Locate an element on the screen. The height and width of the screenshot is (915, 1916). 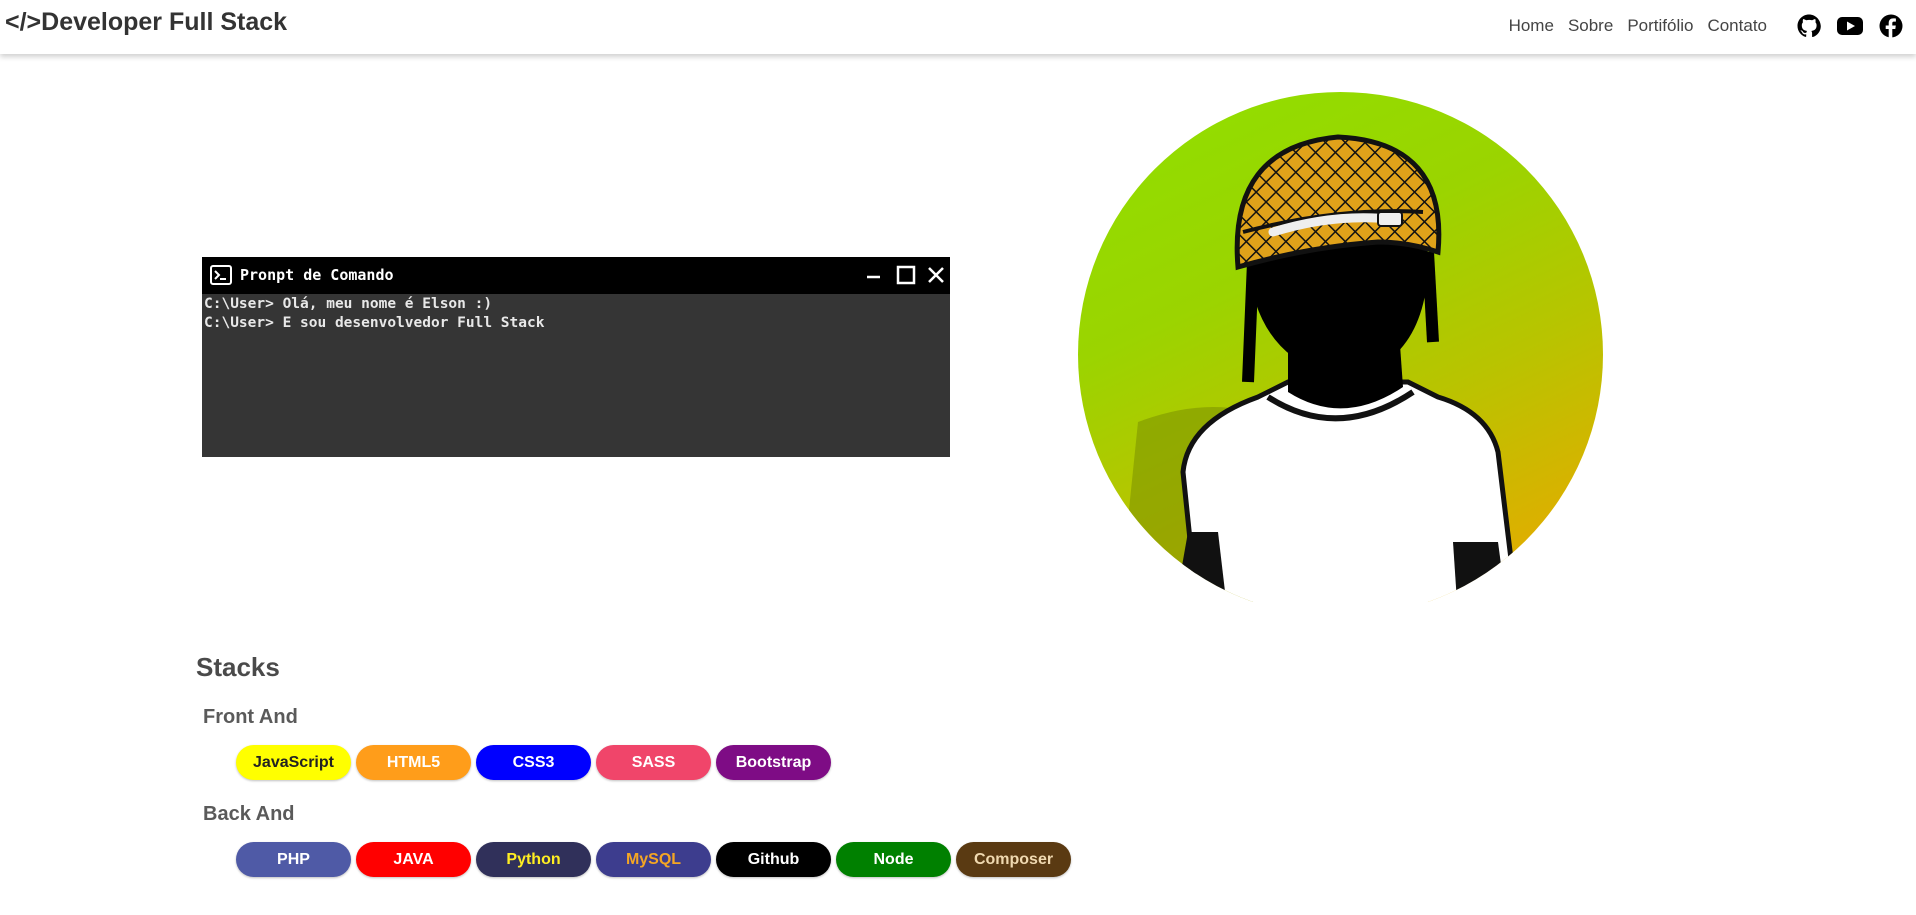
brand-logo: </>Developer Full Stack is located at coordinates (146, 22).